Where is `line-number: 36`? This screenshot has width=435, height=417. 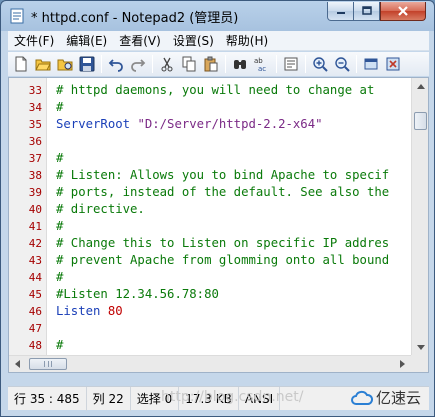 line-number: 36 is located at coordinates (35, 141).